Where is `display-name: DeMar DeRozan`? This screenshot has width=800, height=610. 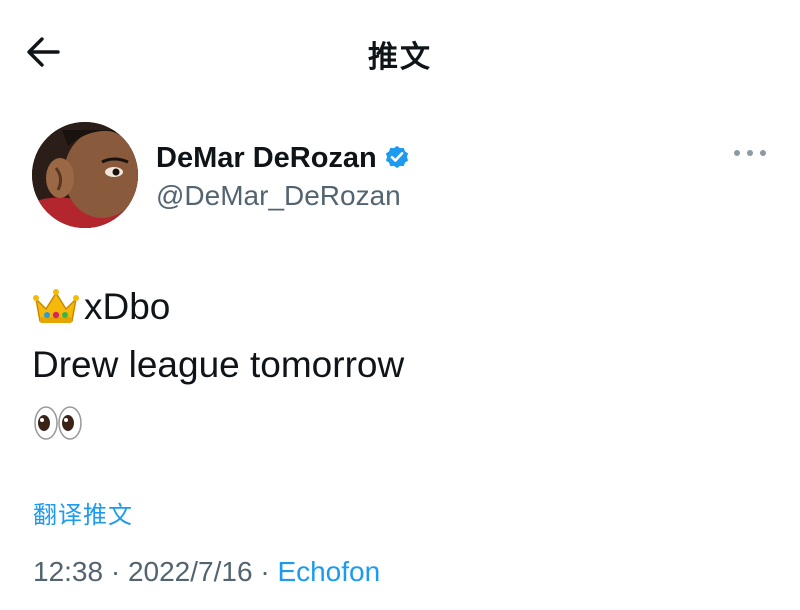 display-name: DeMar DeRozan is located at coordinates (283, 158).